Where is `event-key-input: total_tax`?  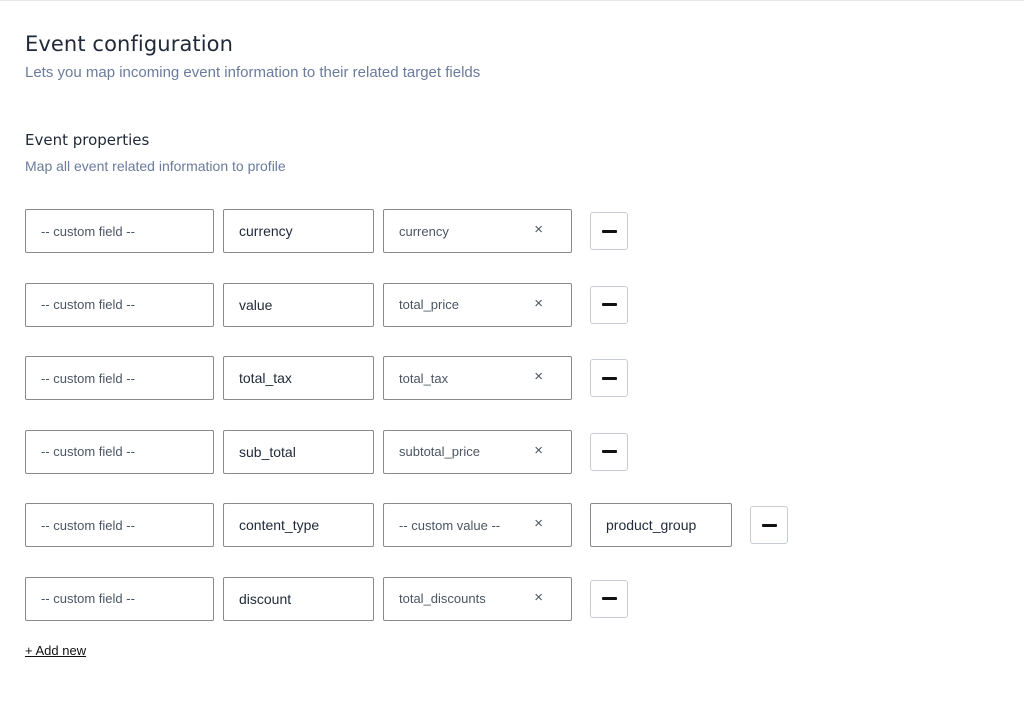 event-key-input: total_tax is located at coordinates (298, 378).